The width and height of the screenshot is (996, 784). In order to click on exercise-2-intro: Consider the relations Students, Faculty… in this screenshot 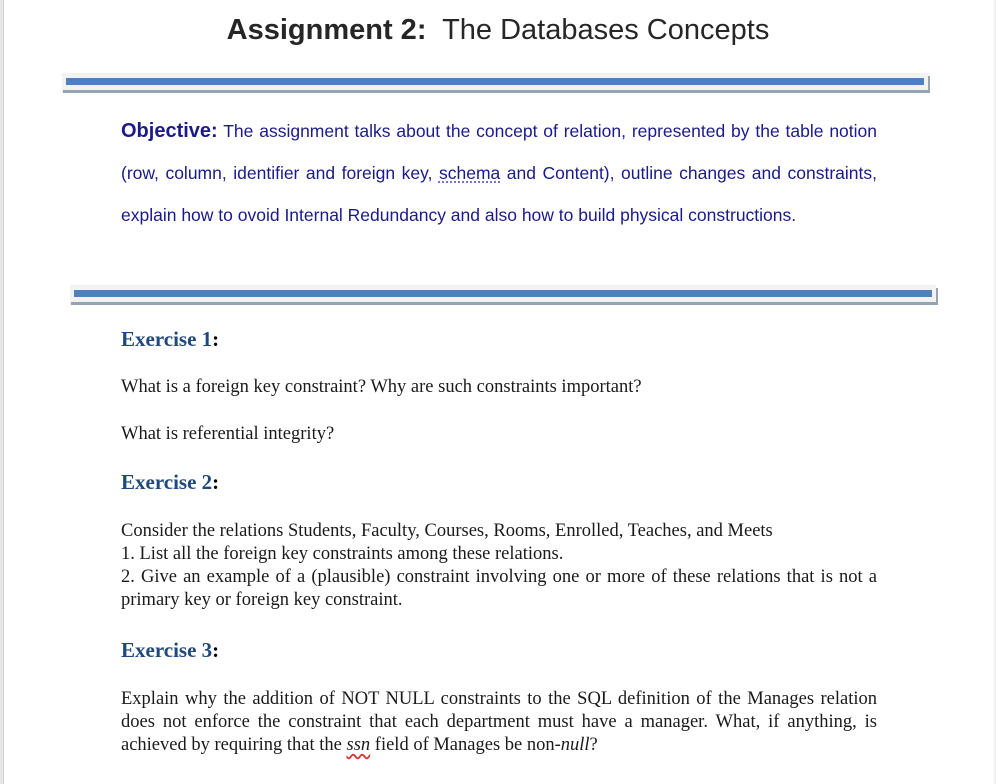, I will do `click(447, 531)`.